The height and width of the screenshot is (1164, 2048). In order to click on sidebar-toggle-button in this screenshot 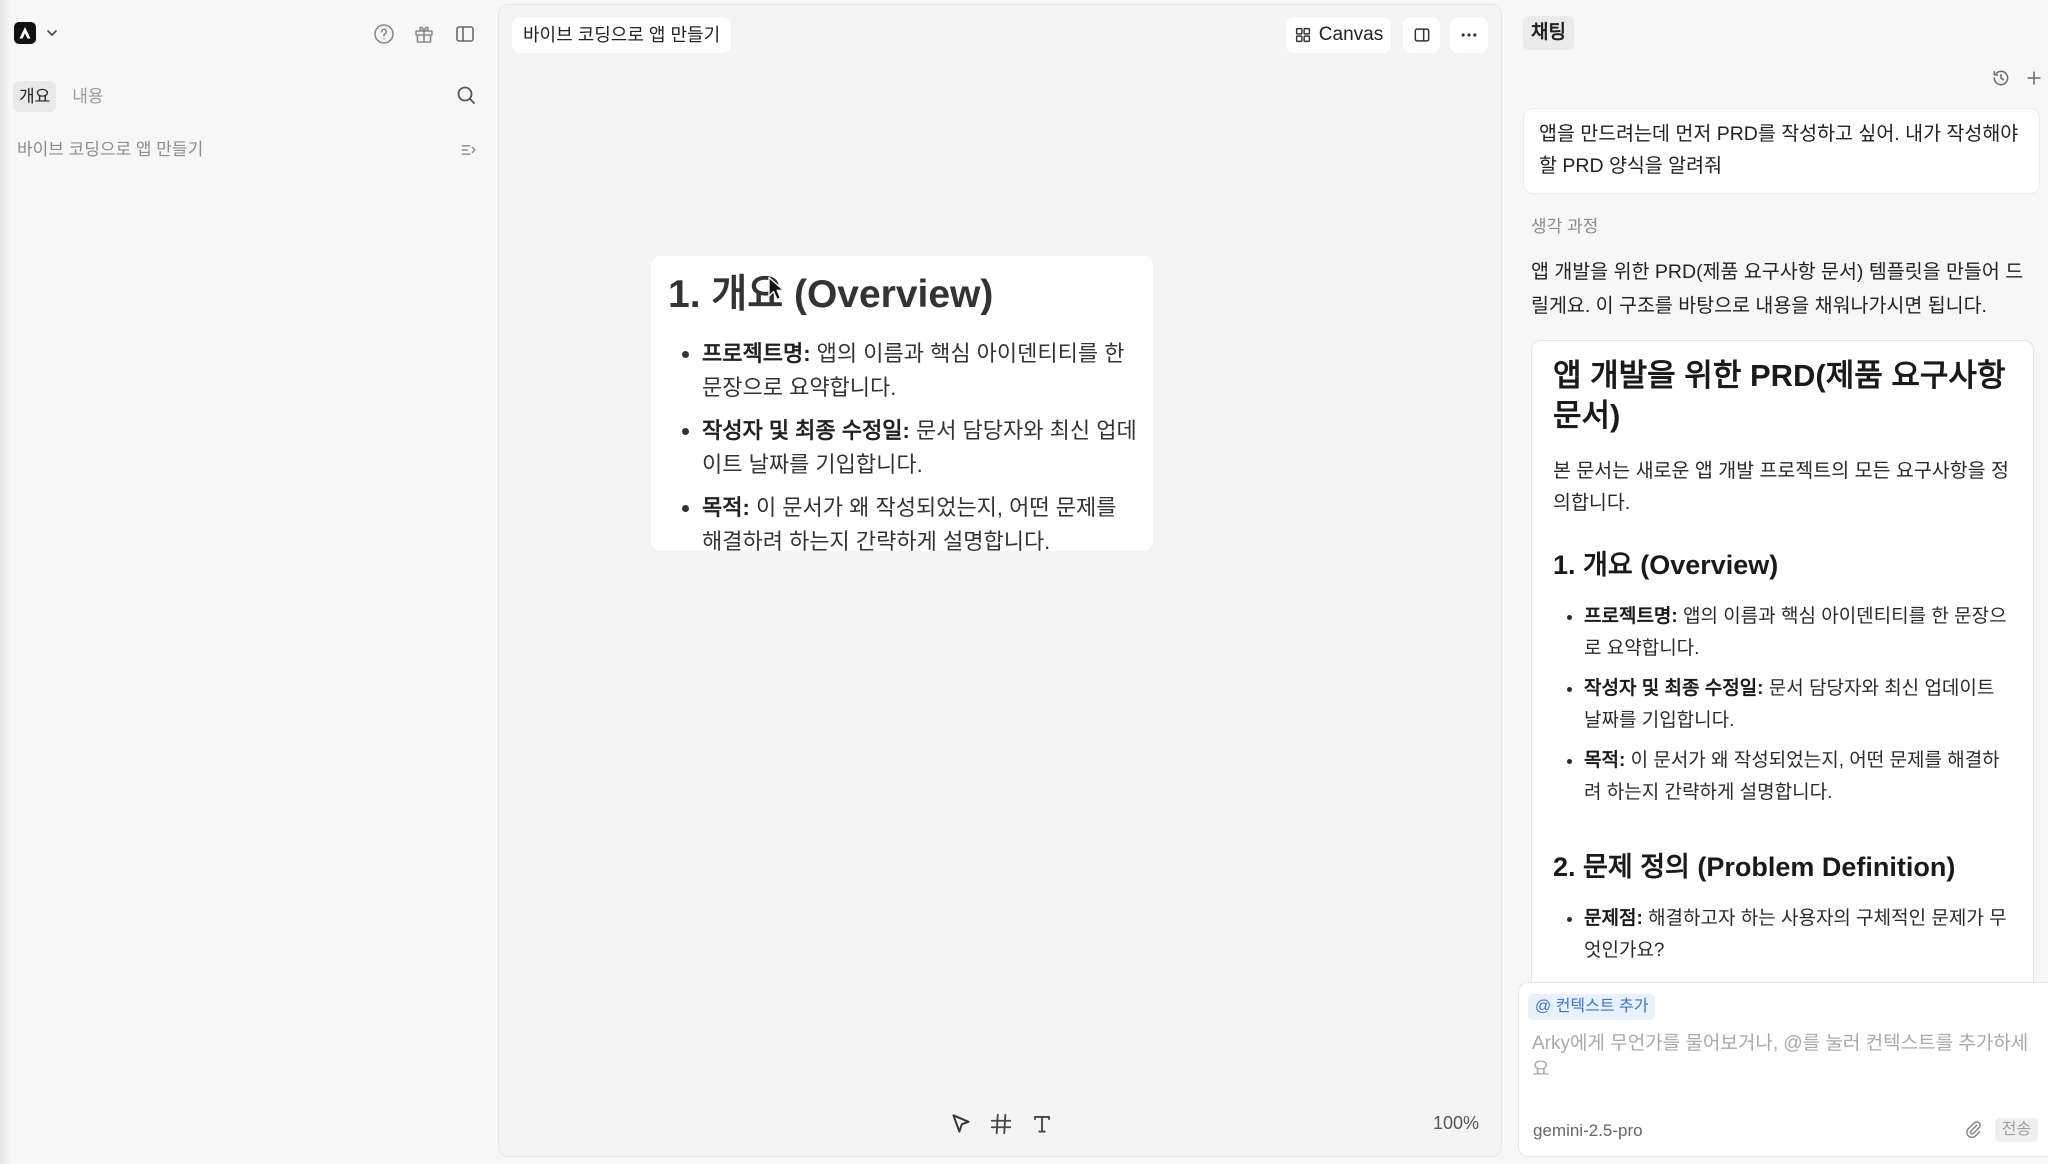, I will do `click(465, 34)`.